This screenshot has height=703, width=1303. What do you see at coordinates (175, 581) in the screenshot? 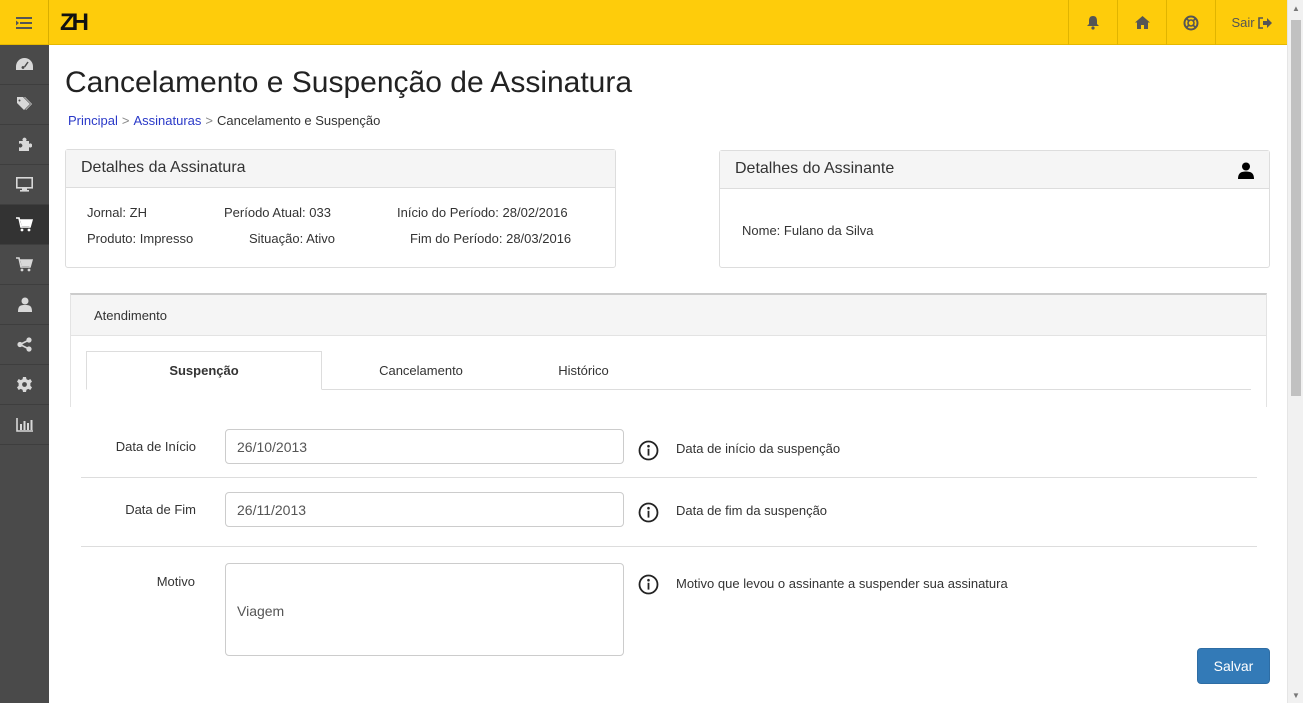
I see `reason-label: Motivo` at bounding box center [175, 581].